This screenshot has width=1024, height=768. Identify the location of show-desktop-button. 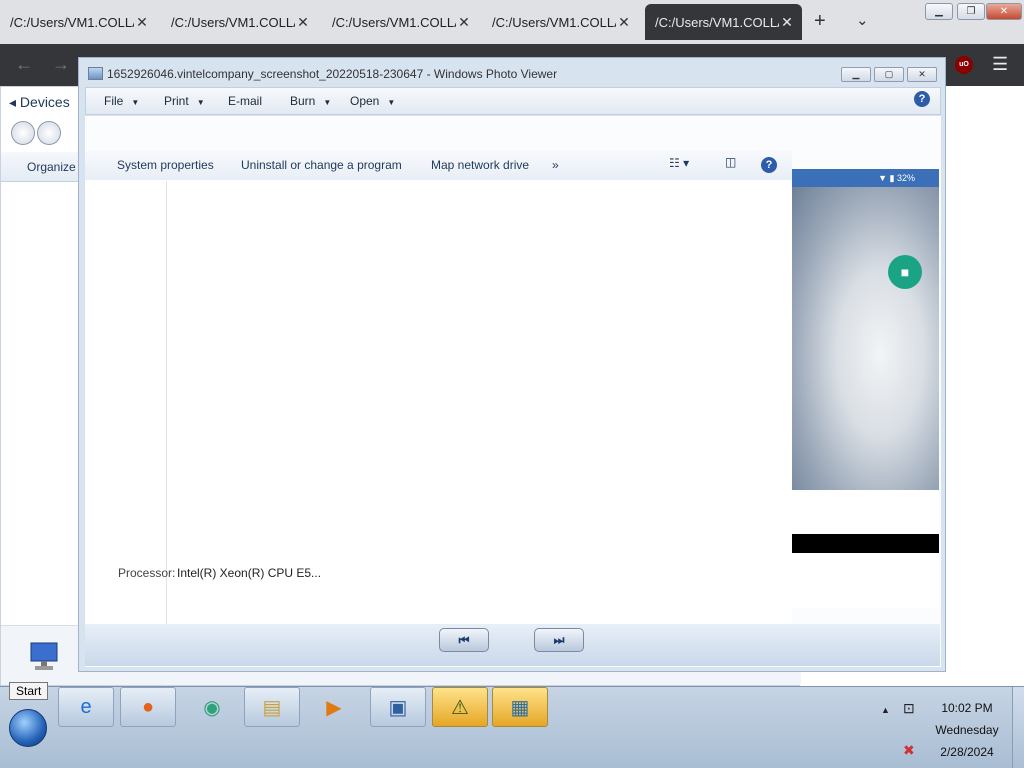
(1018, 727).